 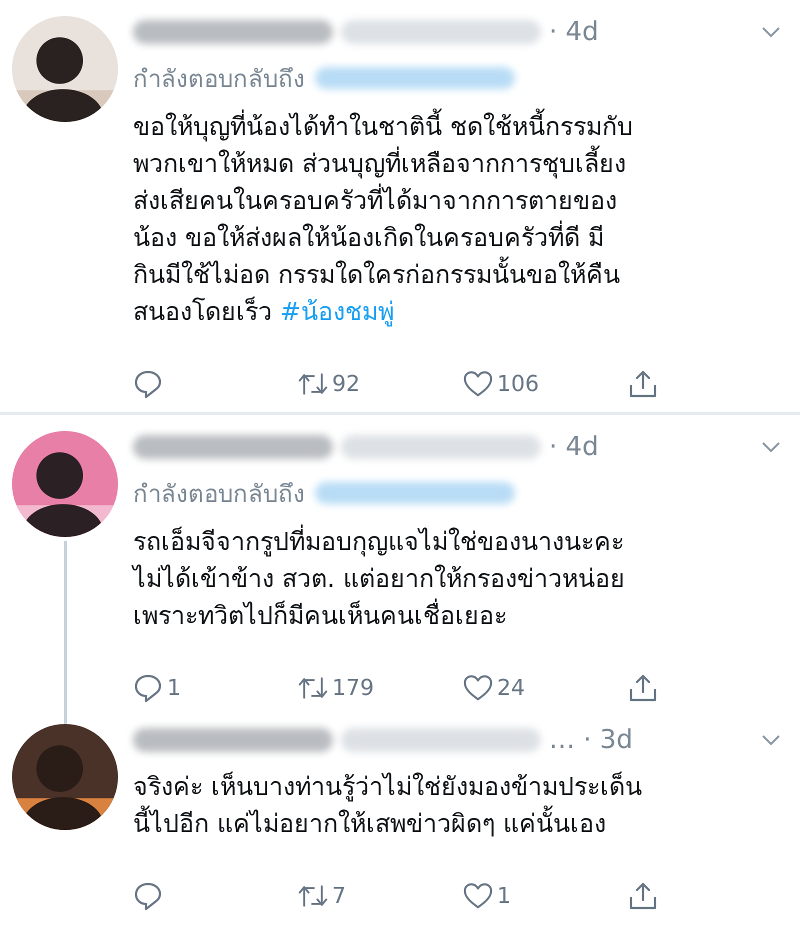 I want to click on retweet-count: 92, so click(x=346, y=384).